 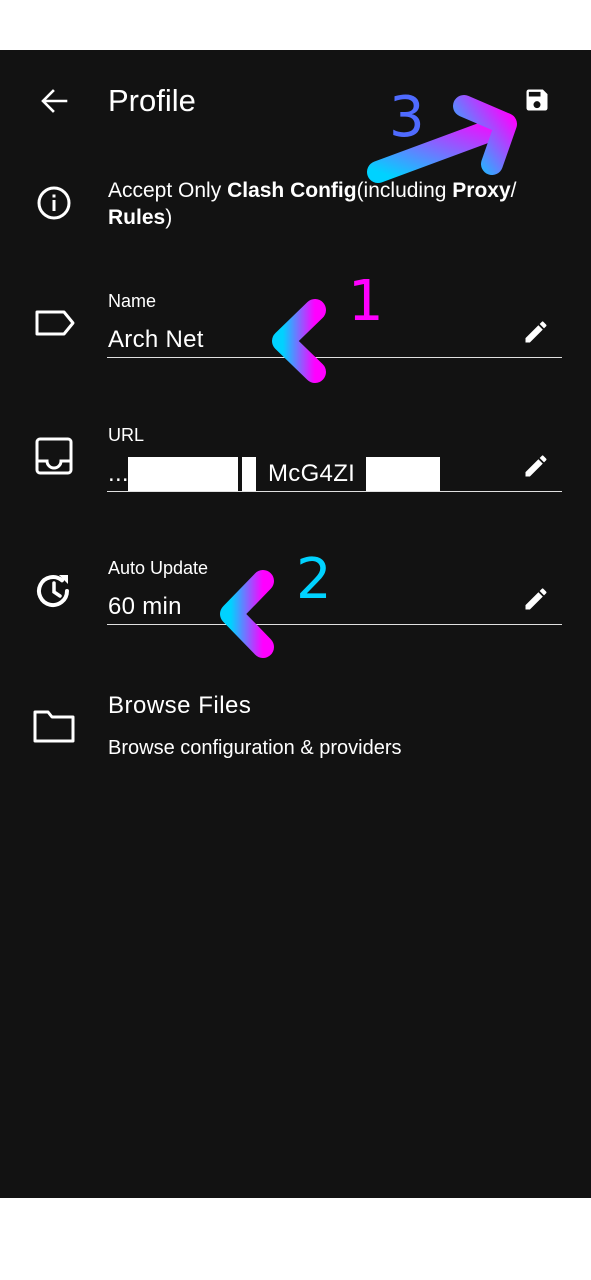 I want to click on annotation-number-3: 3, so click(x=407, y=117).